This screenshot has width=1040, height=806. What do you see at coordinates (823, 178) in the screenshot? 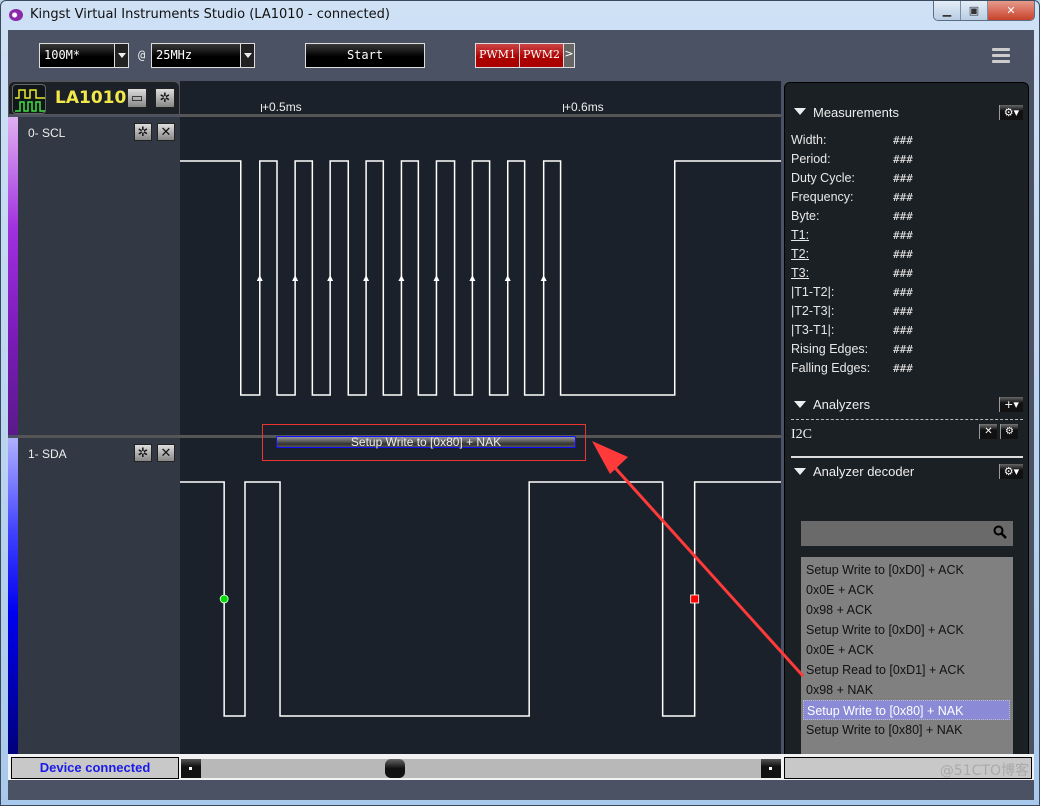
I see `measurement-label: Duty Cycle:` at bounding box center [823, 178].